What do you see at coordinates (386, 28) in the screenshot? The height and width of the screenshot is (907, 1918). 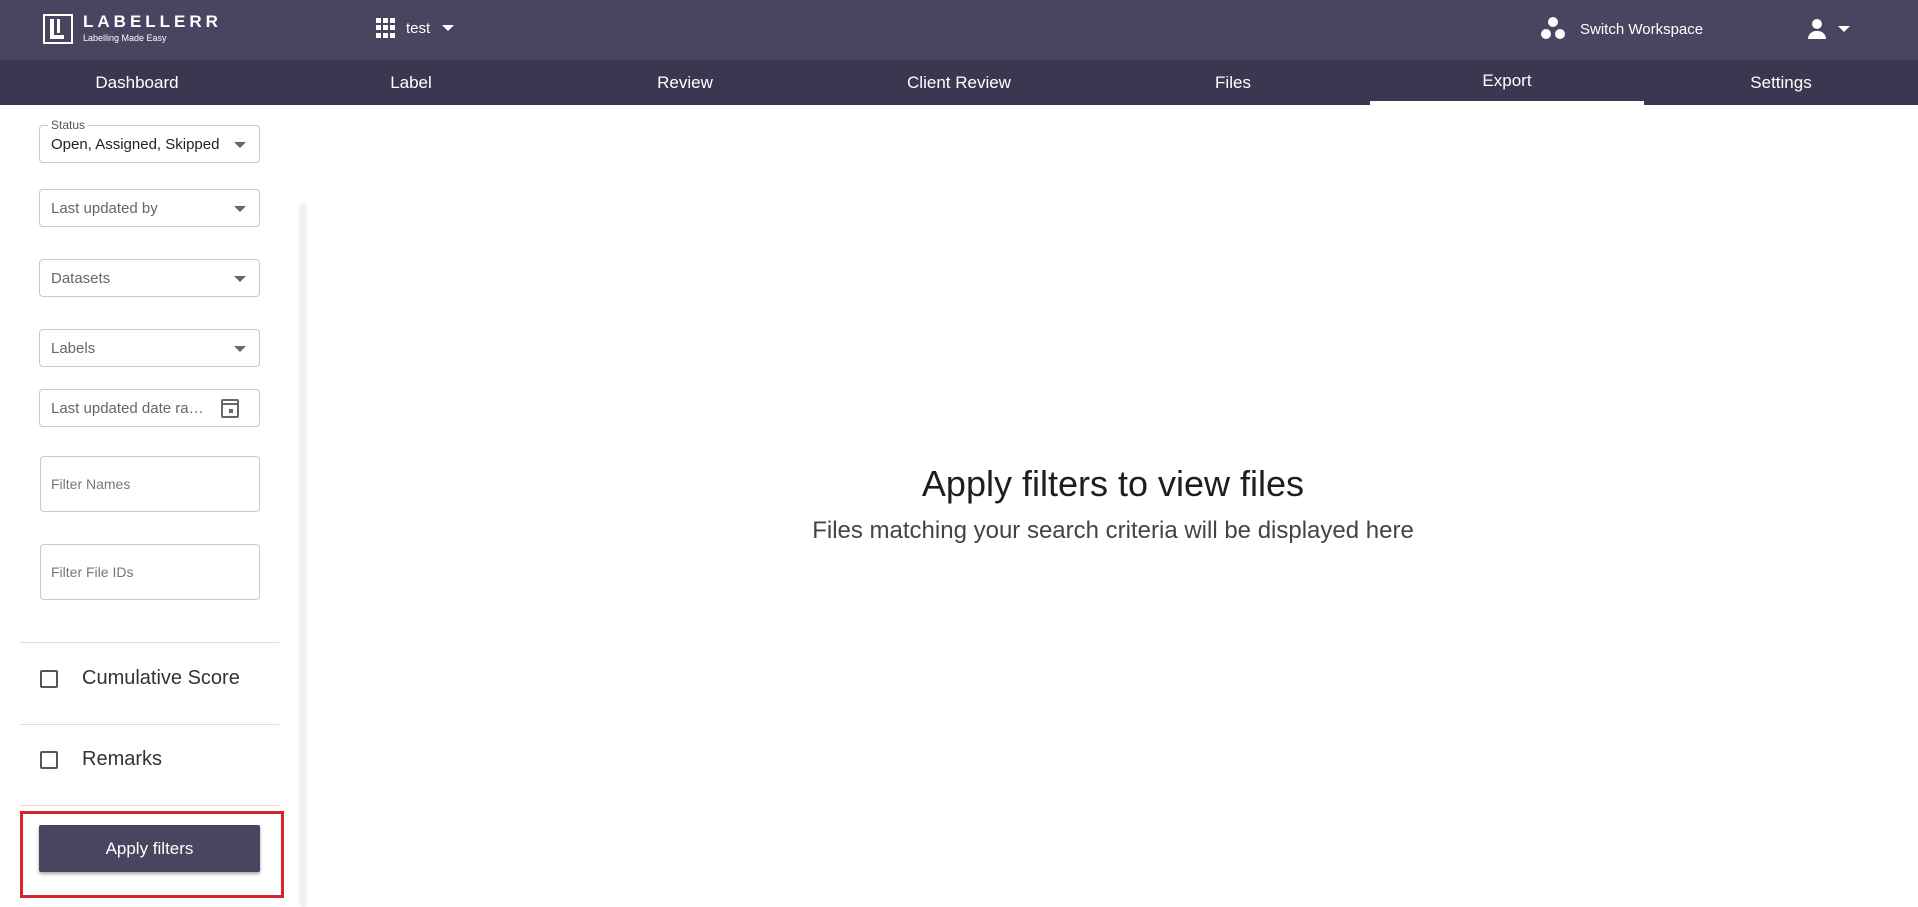 I see `apps-grid-icon` at bounding box center [386, 28].